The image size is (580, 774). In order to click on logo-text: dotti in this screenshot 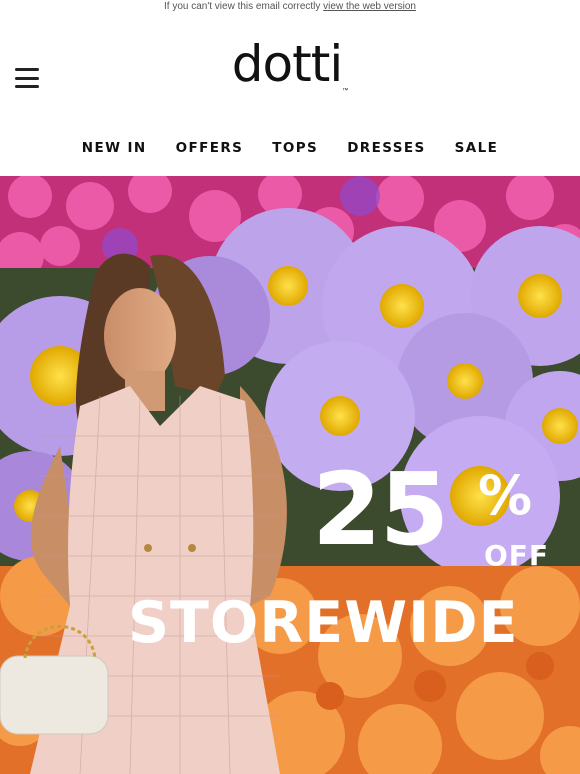, I will do `click(287, 64)`.